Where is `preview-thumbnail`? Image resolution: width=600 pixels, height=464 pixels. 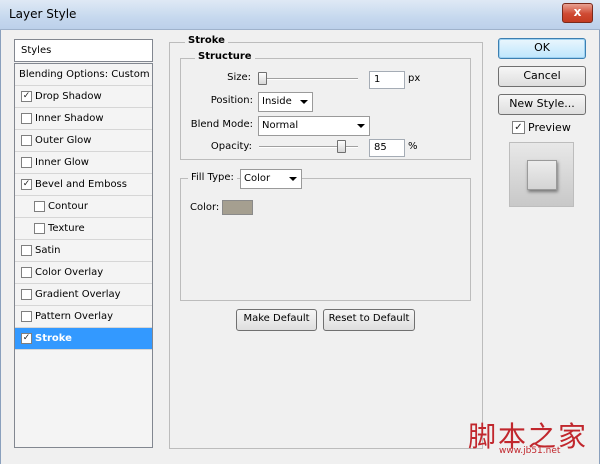 preview-thumbnail is located at coordinates (541, 174).